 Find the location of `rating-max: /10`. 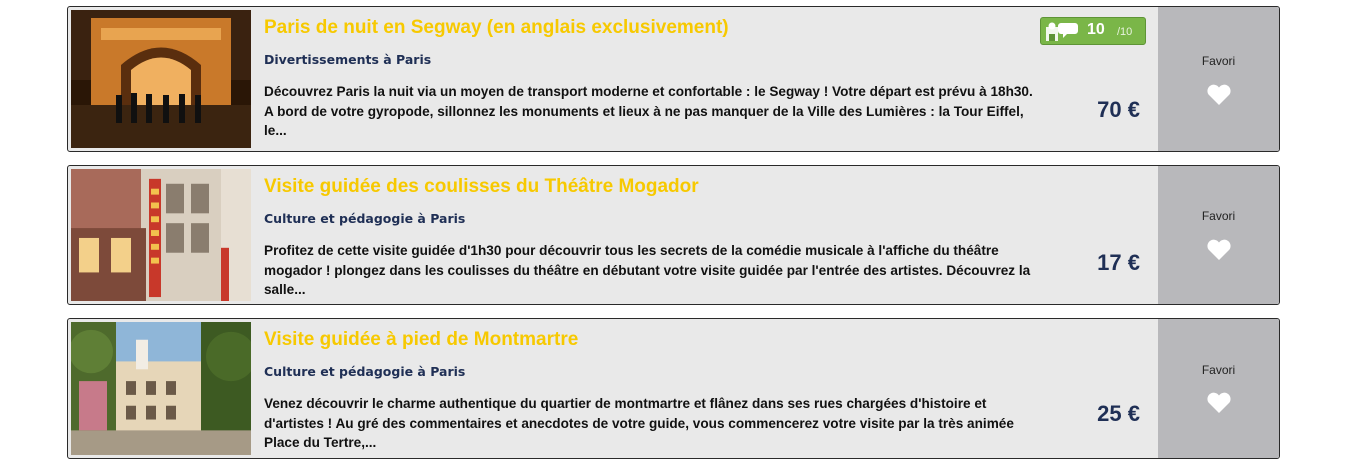

rating-max: /10 is located at coordinates (1125, 32).